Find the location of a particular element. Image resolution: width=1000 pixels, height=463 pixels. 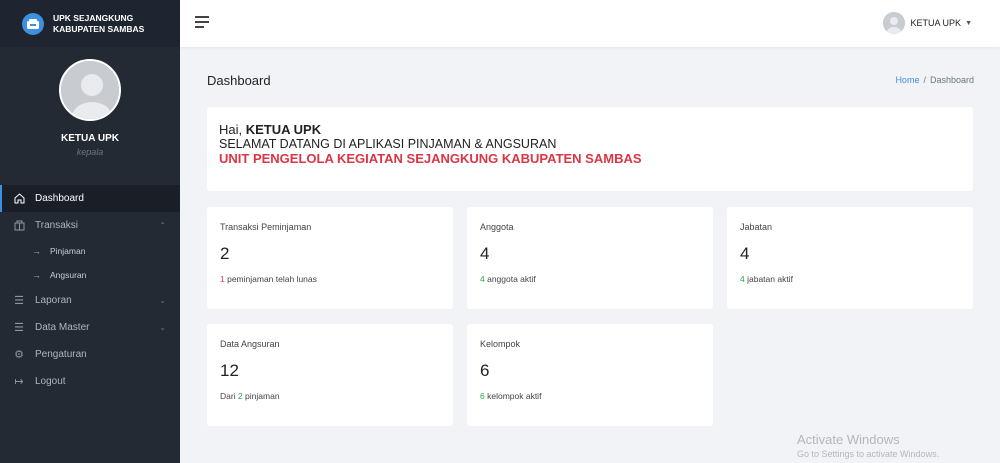

profile-name: KETUA UPK is located at coordinates (90, 138).